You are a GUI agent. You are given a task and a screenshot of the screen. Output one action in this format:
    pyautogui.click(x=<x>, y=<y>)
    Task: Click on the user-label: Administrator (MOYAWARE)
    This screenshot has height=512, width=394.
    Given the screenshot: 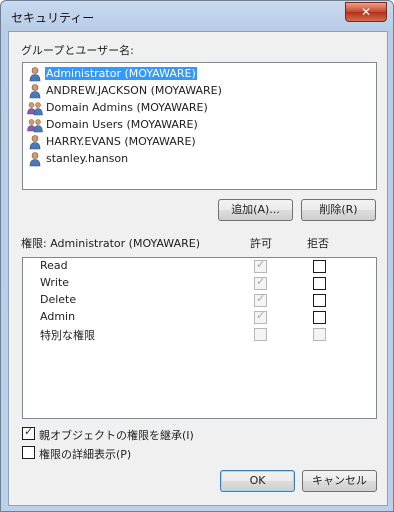 What is the action you would take?
    pyautogui.click(x=121, y=73)
    